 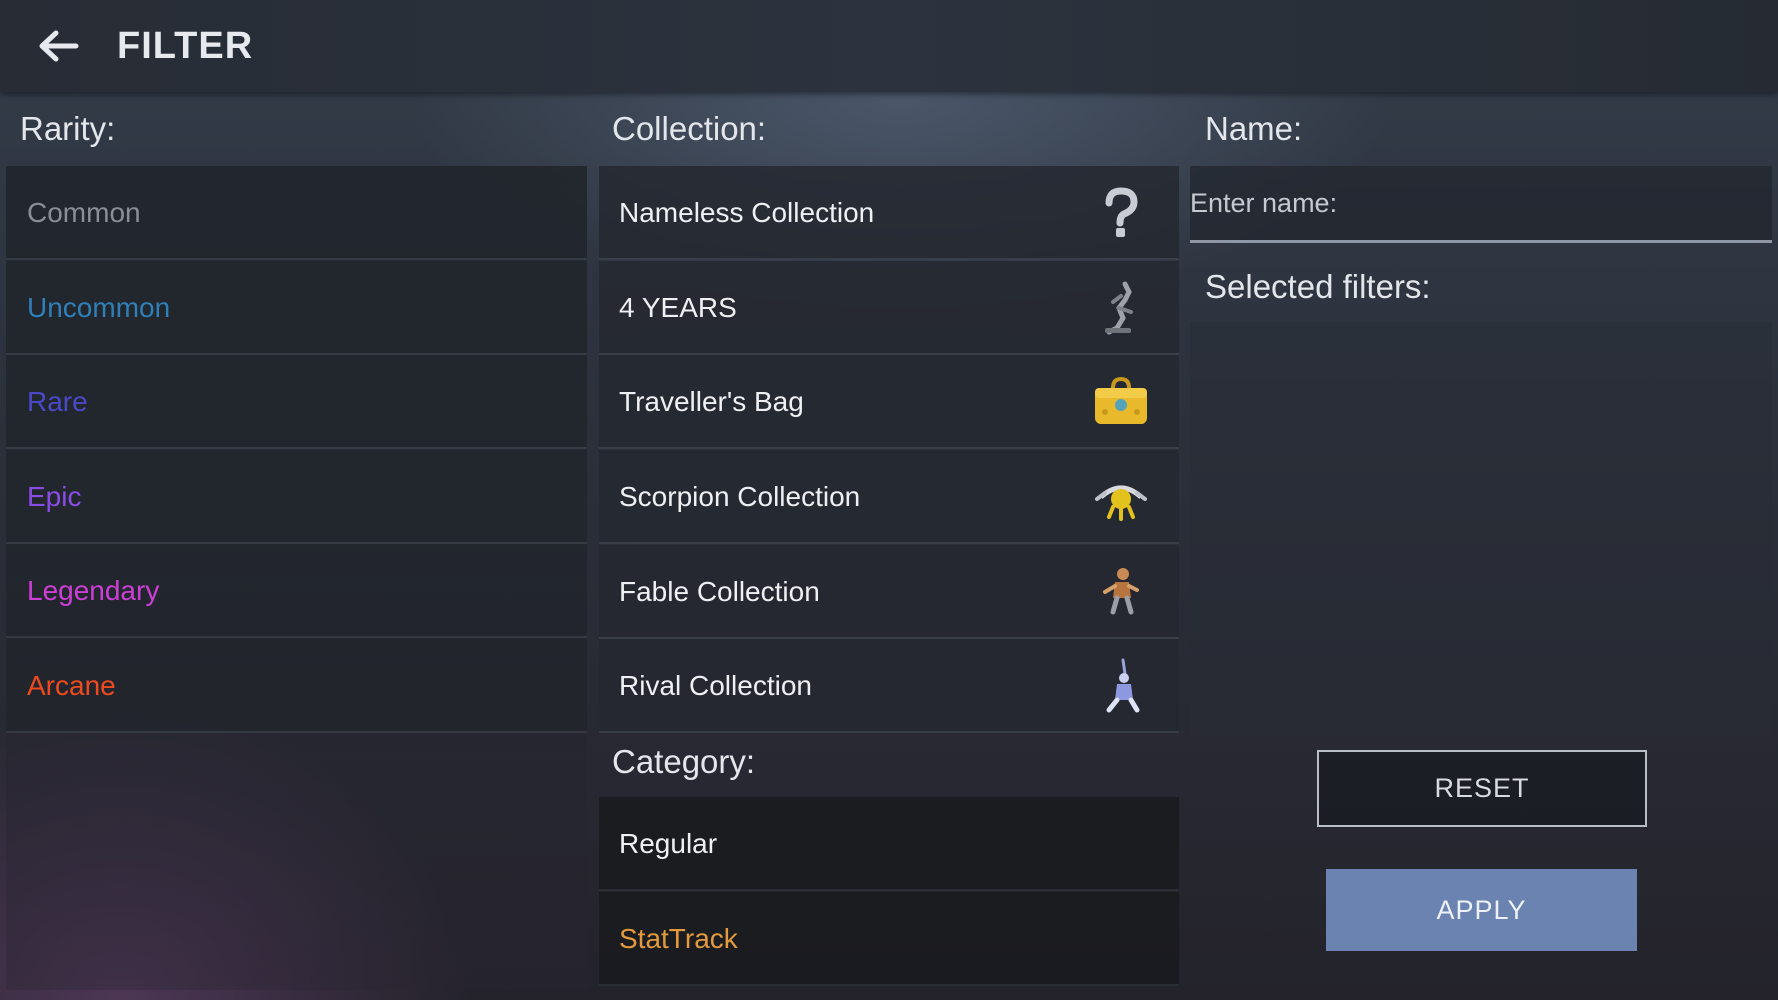 I want to click on rarity-item-arcane: Arcane, so click(x=296, y=686).